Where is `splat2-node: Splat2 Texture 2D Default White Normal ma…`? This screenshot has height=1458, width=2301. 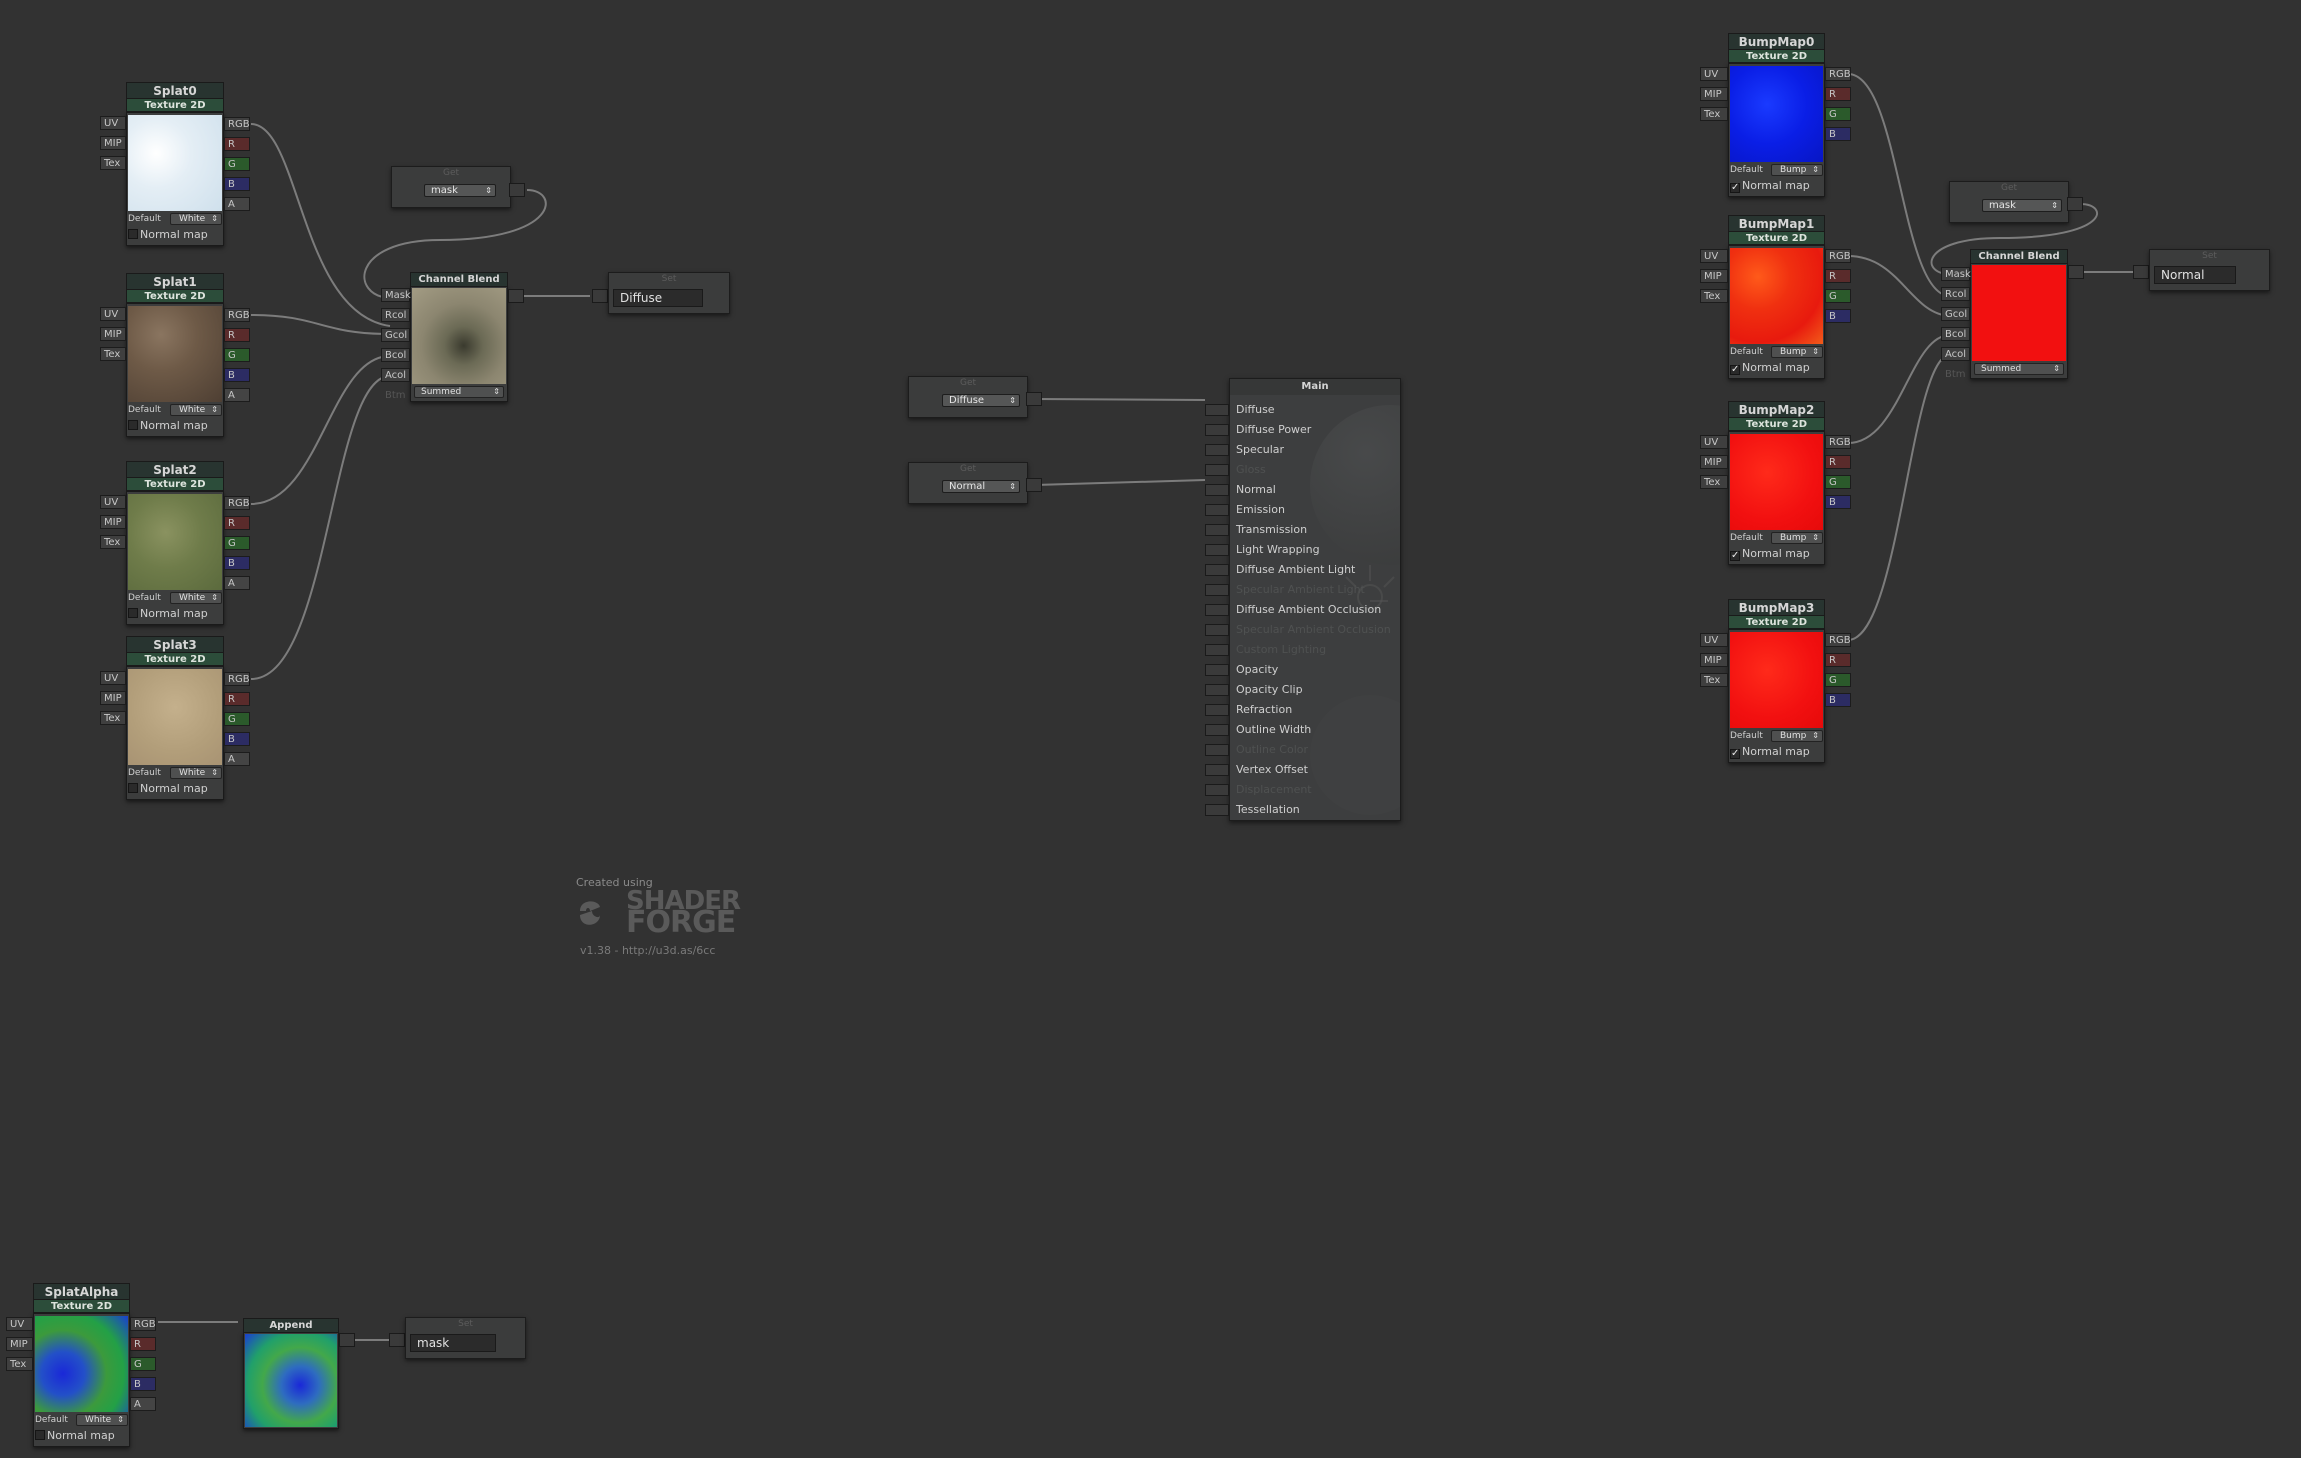
splat2-node: Splat2 Texture 2D Default White Normal ma… is located at coordinates (175, 543).